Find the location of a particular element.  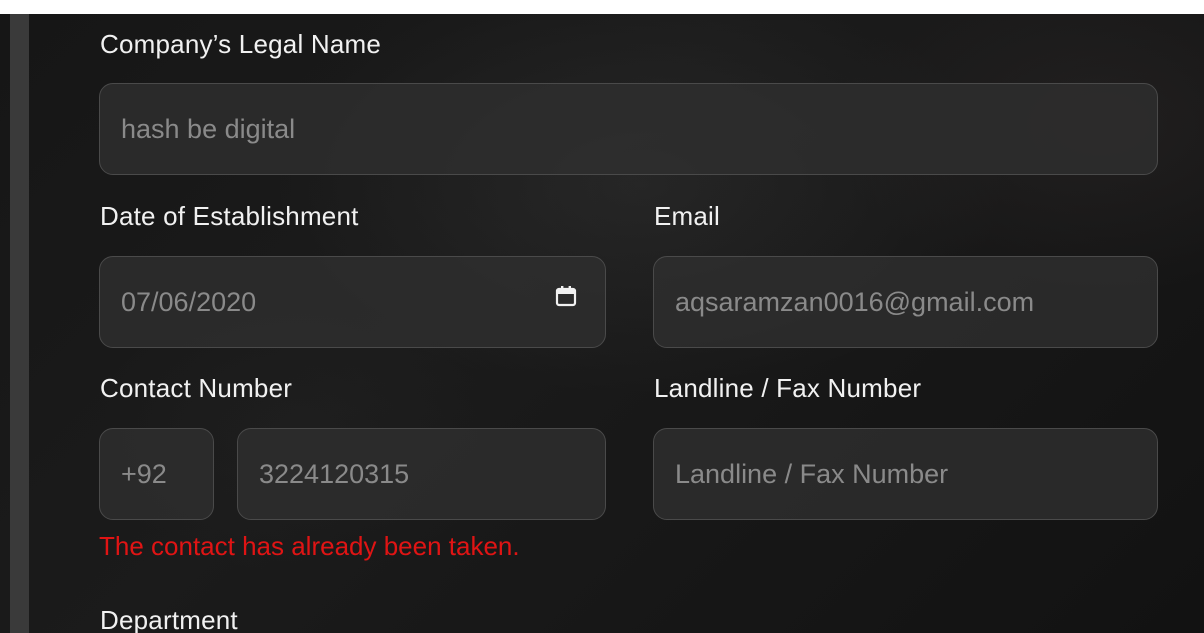

landline-label: Landline / Fax Number is located at coordinates (788, 388).